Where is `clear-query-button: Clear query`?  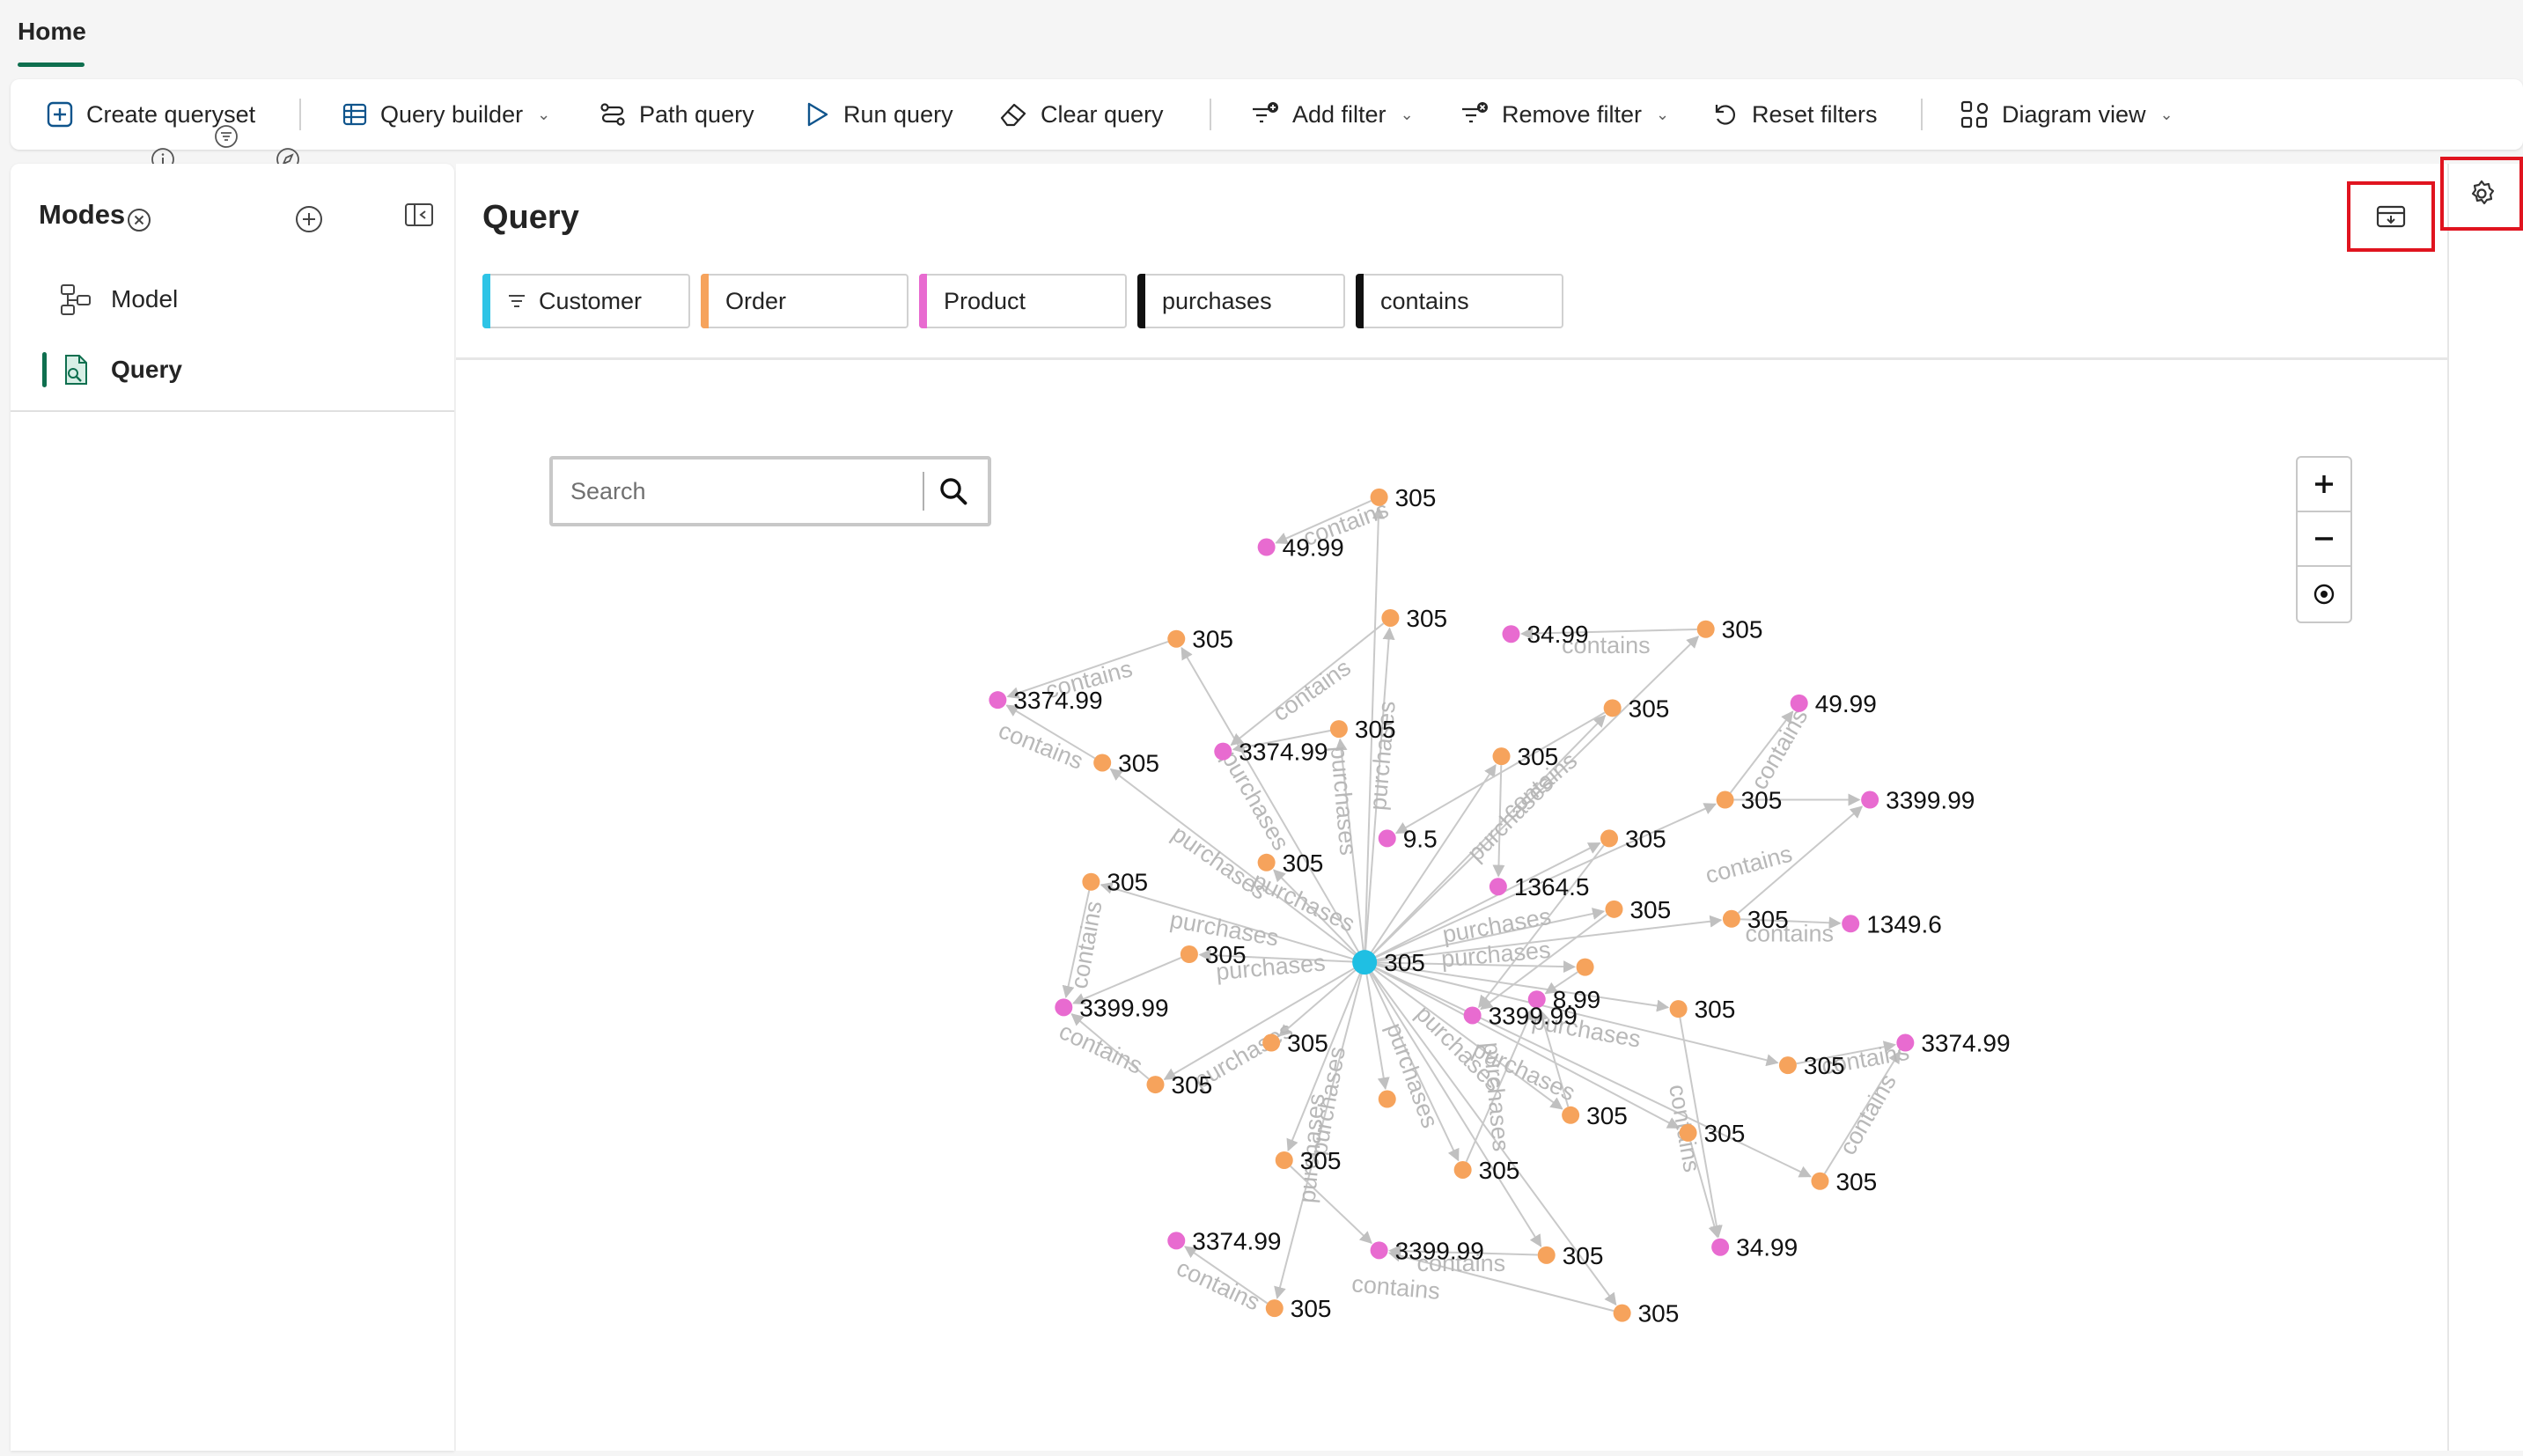
clear-query-button: Clear query is located at coordinates (1081, 114).